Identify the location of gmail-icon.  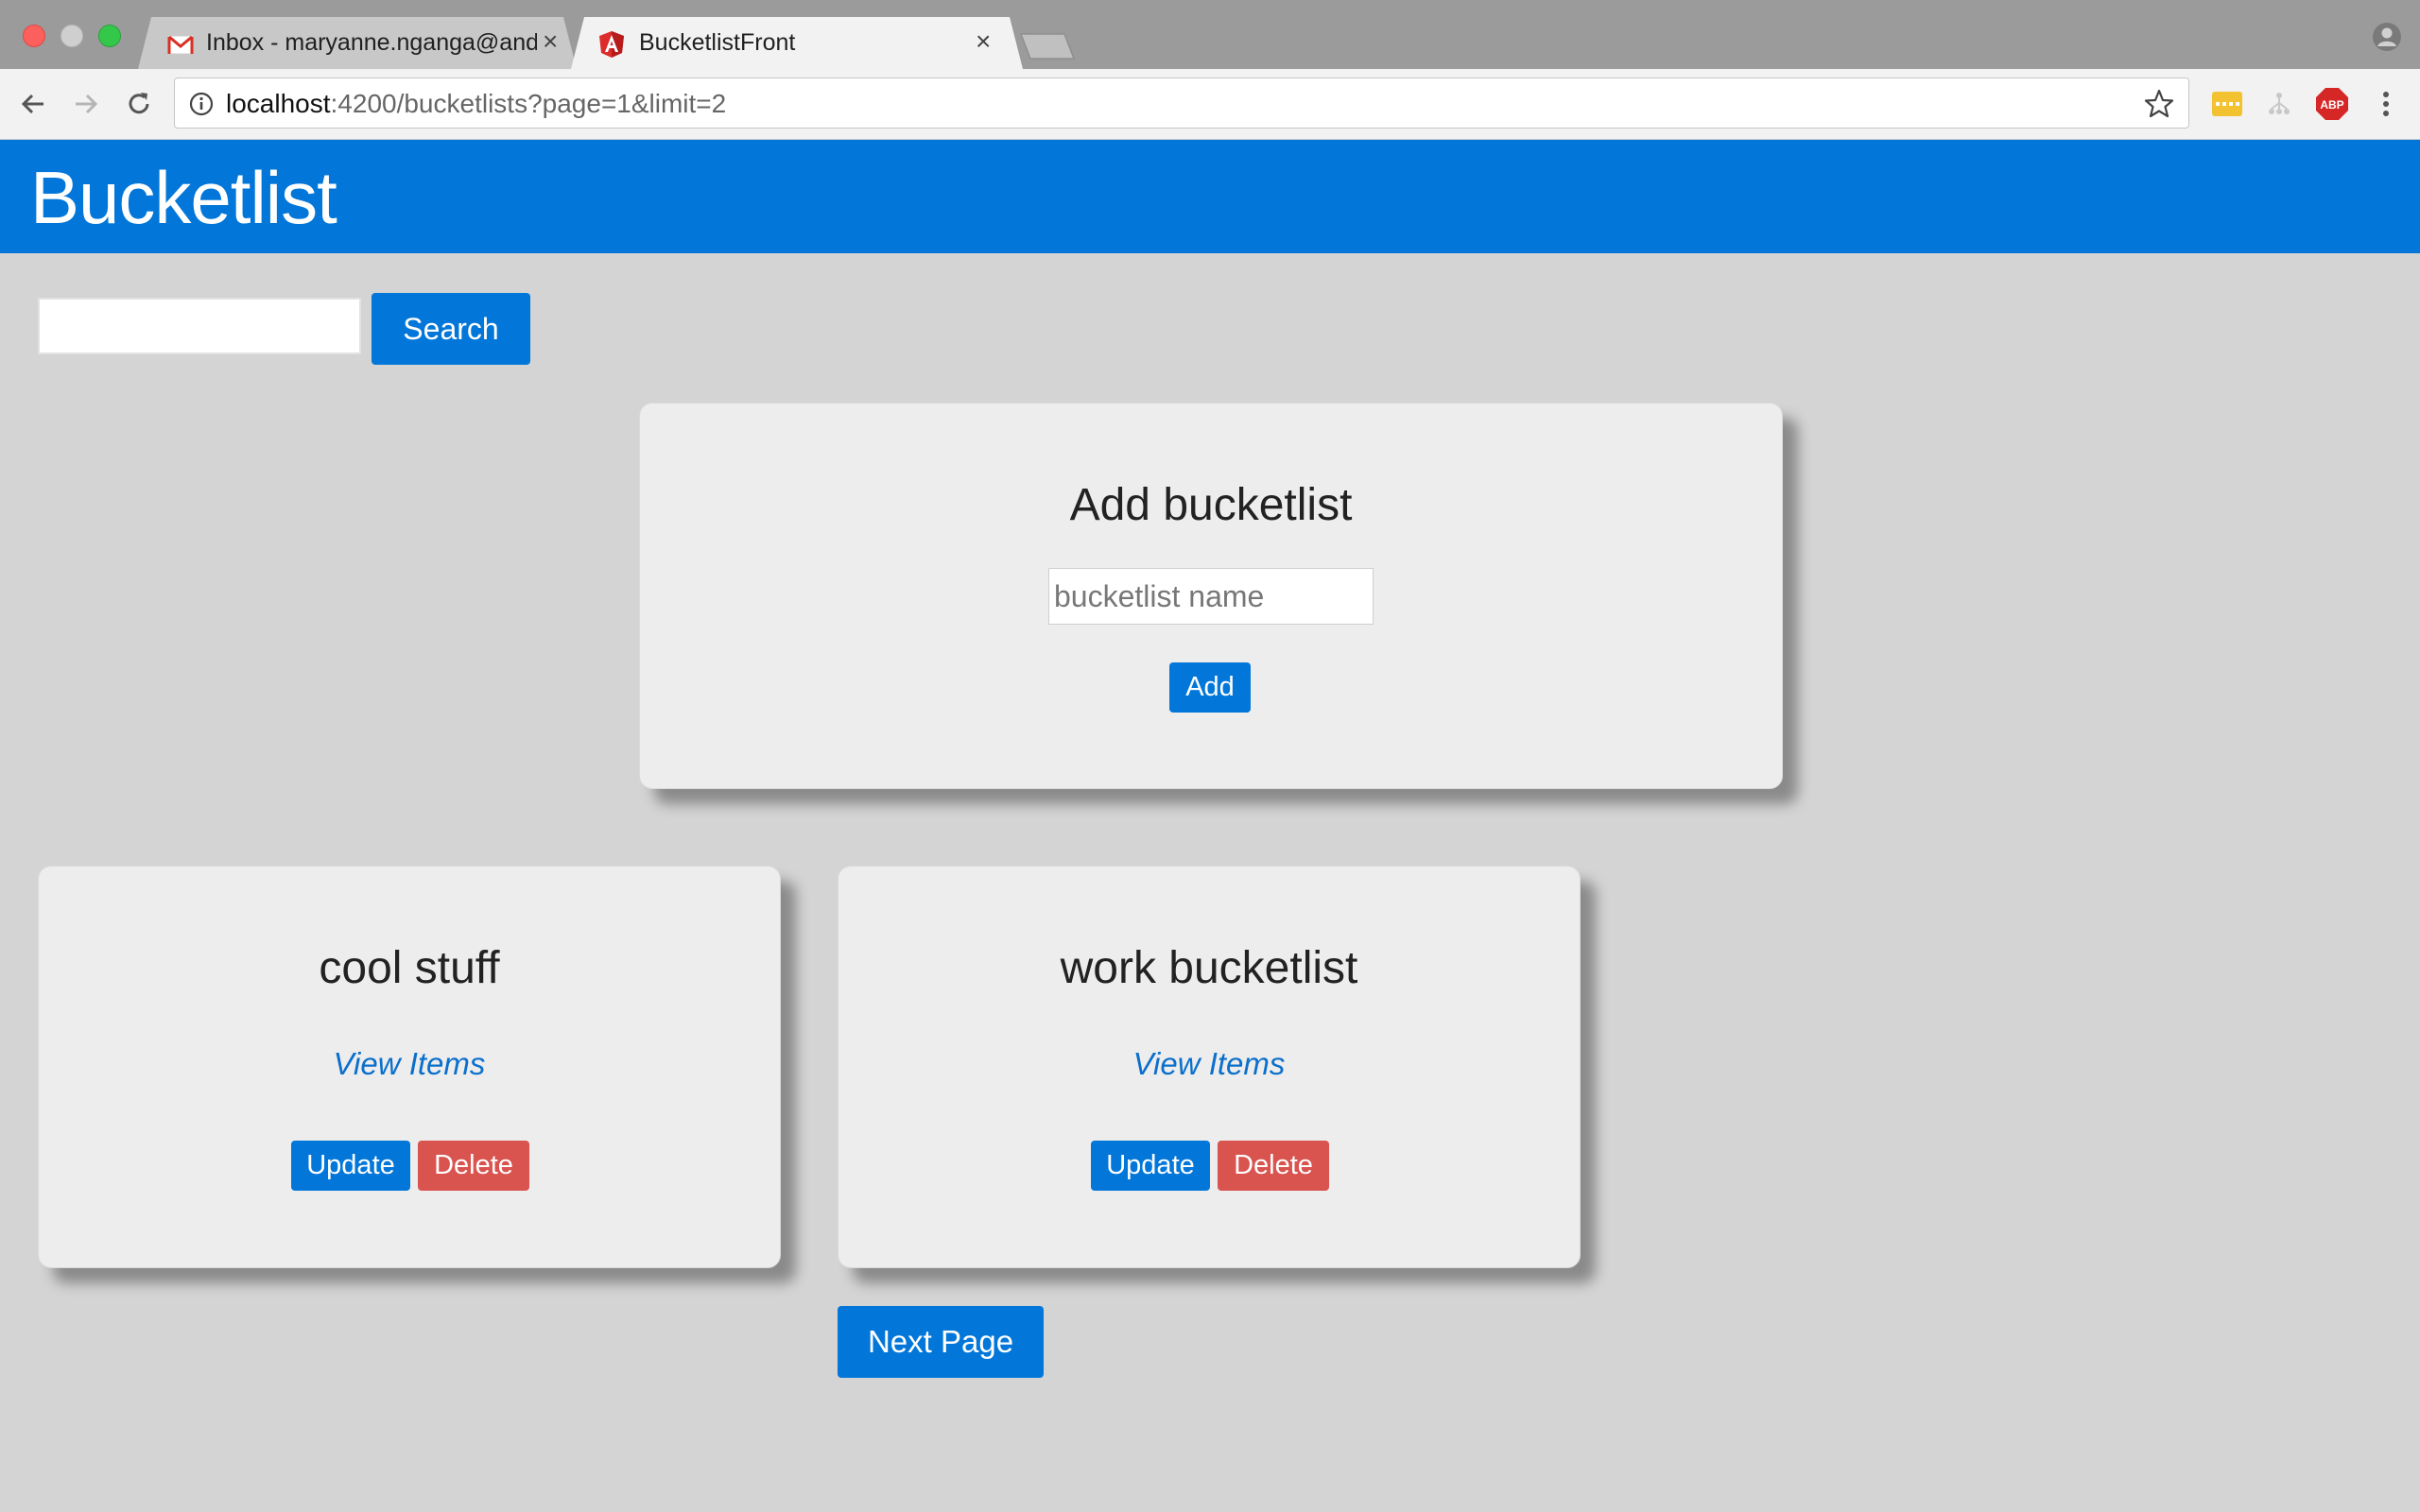
(180, 45).